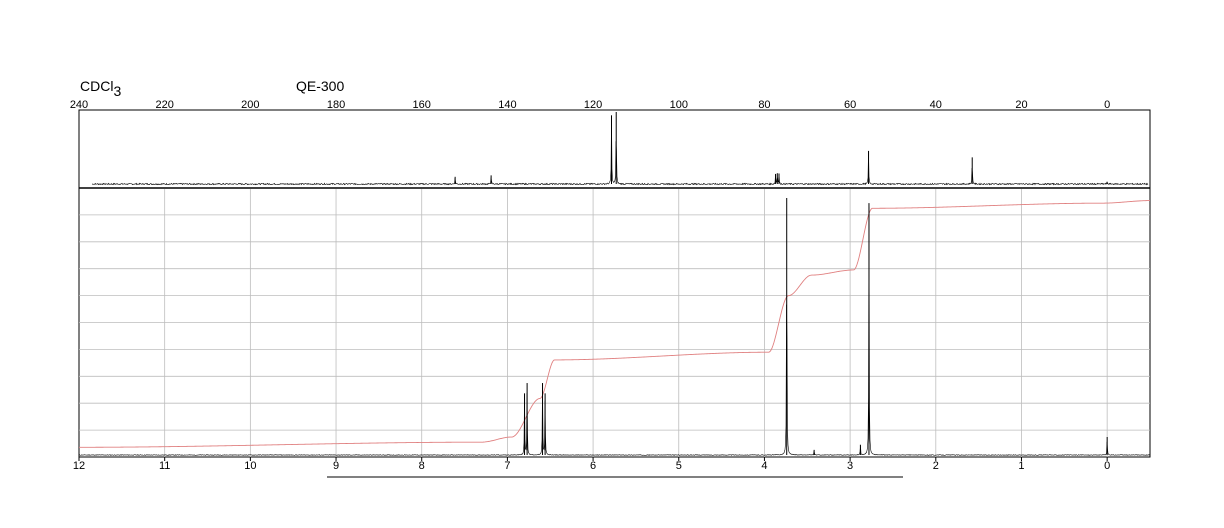  I want to click on h1-tick-label: 7, so click(507, 466).